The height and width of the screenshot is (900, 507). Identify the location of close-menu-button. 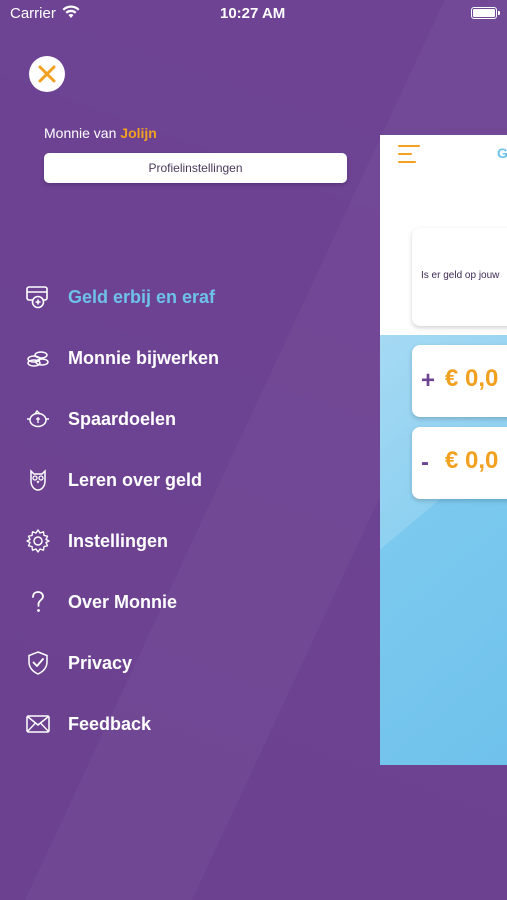
(47, 74).